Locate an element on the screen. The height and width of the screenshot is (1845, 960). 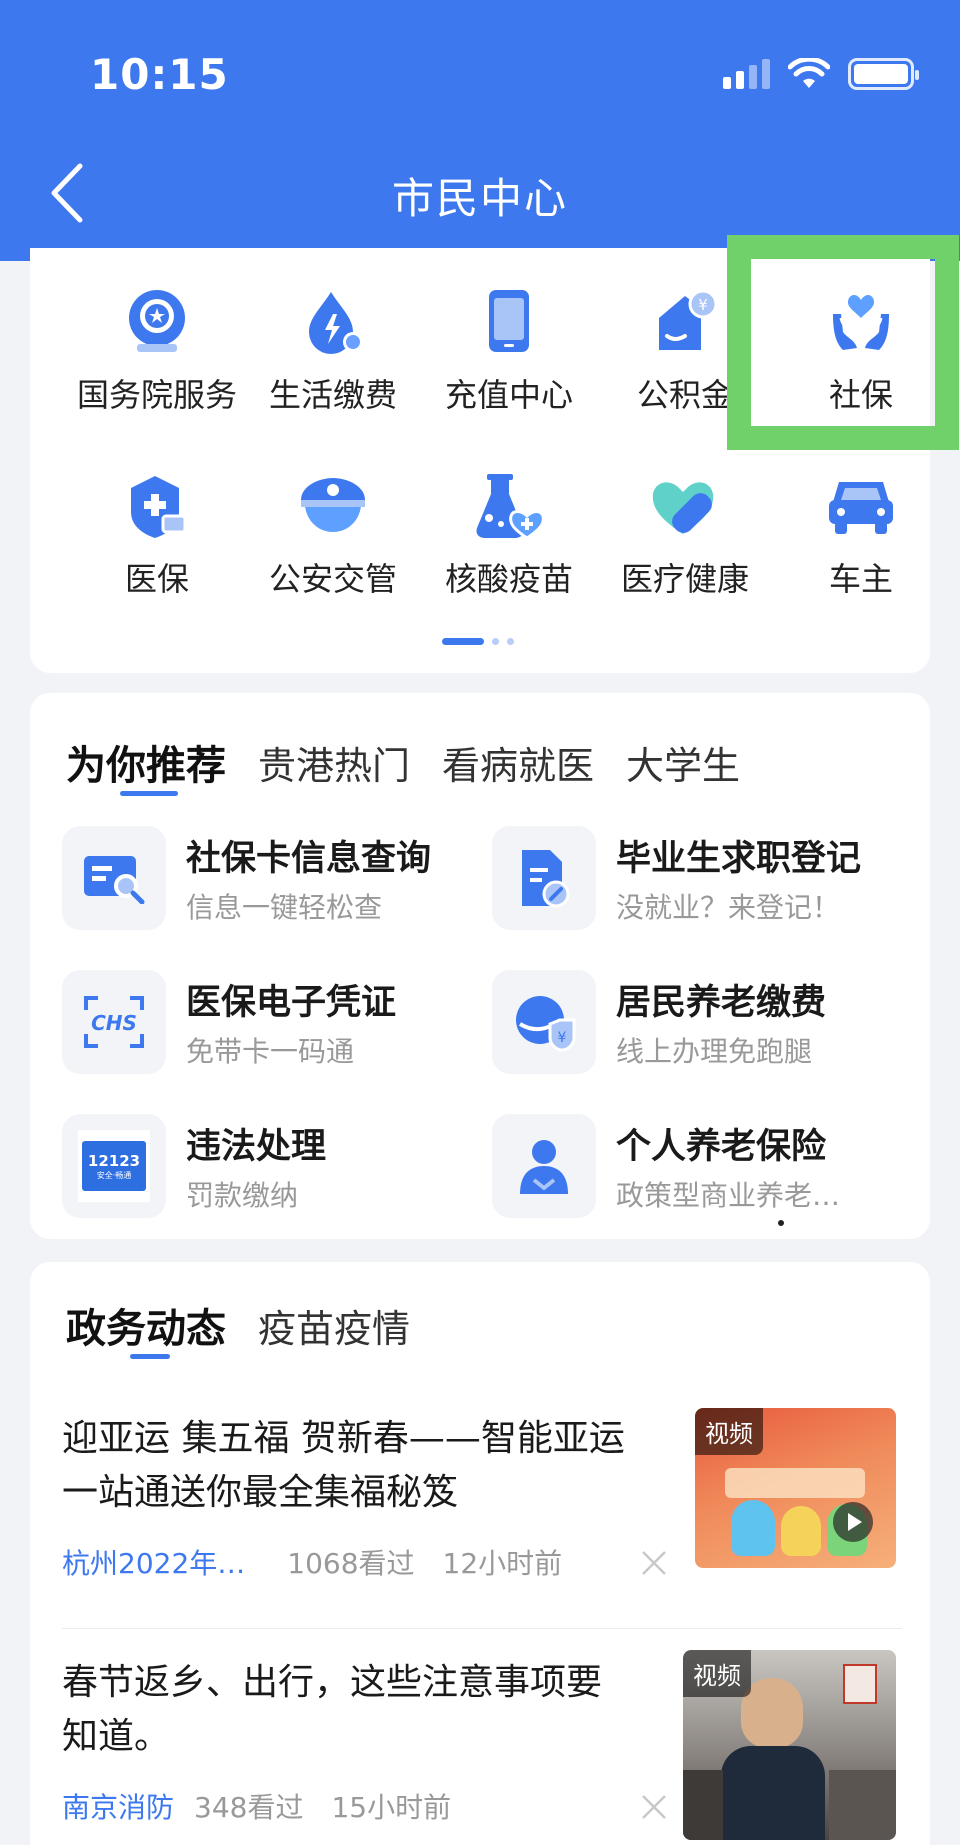
news-tabs: 政务动态 疫苗疫情 is located at coordinates (238, 1325).